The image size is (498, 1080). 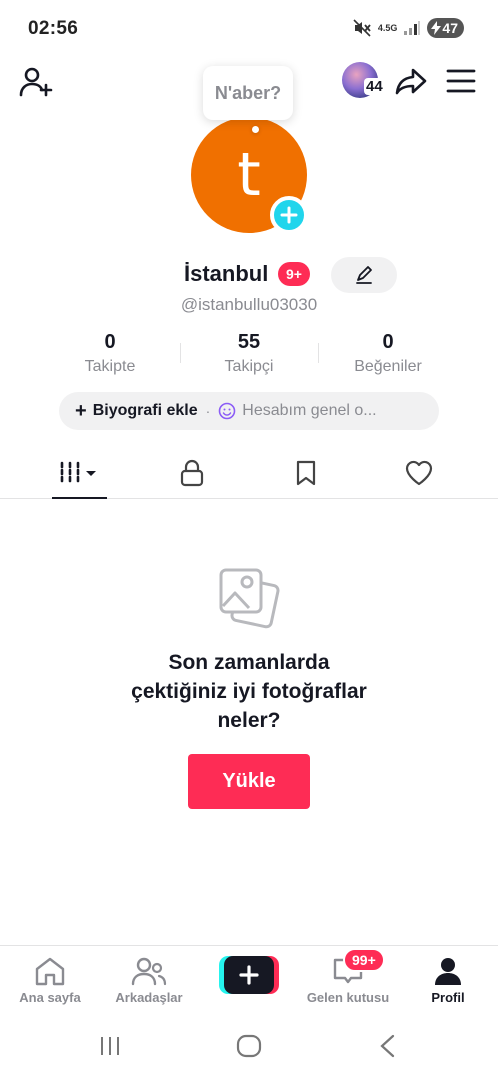 I want to click on network-label: 4.5G, so click(x=387, y=27).